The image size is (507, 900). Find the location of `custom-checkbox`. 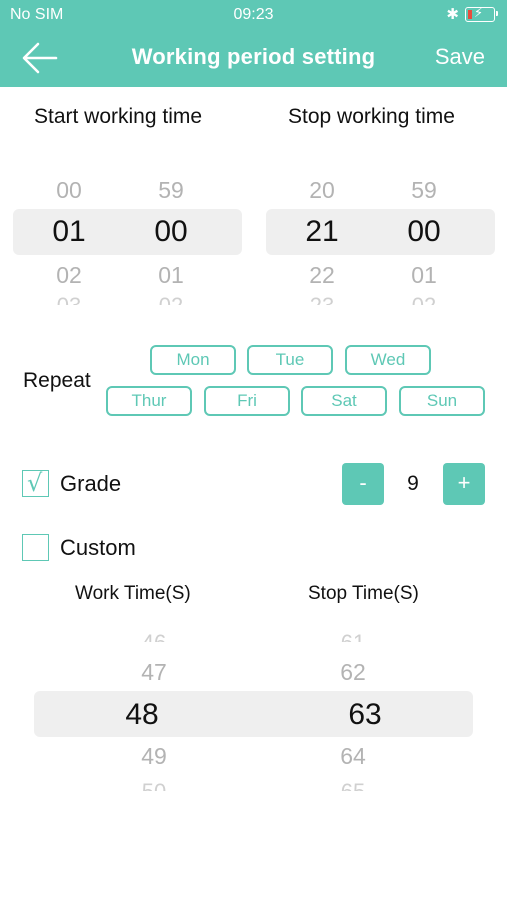

custom-checkbox is located at coordinates (35, 547).